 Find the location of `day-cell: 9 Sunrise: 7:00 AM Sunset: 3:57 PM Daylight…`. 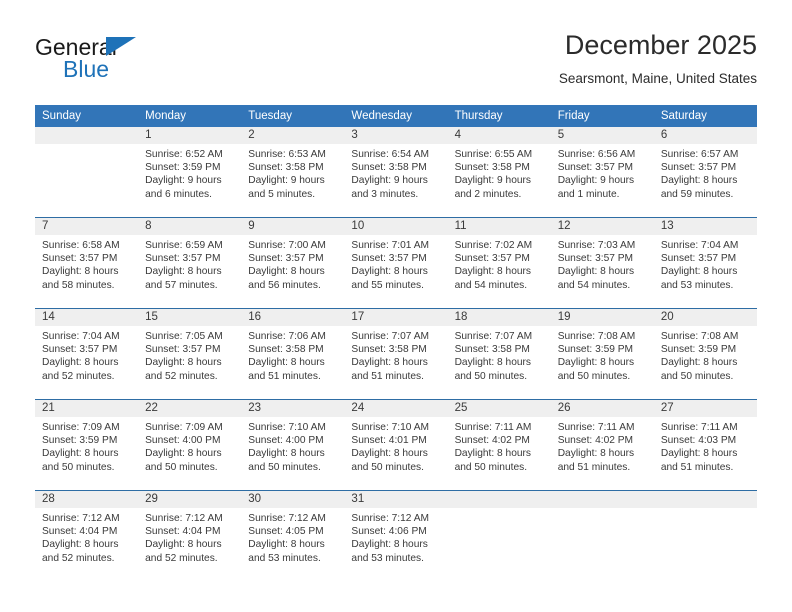

day-cell: 9 Sunrise: 7:00 AM Sunset: 3:57 PM Daylight… is located at coordinates (293, 263).